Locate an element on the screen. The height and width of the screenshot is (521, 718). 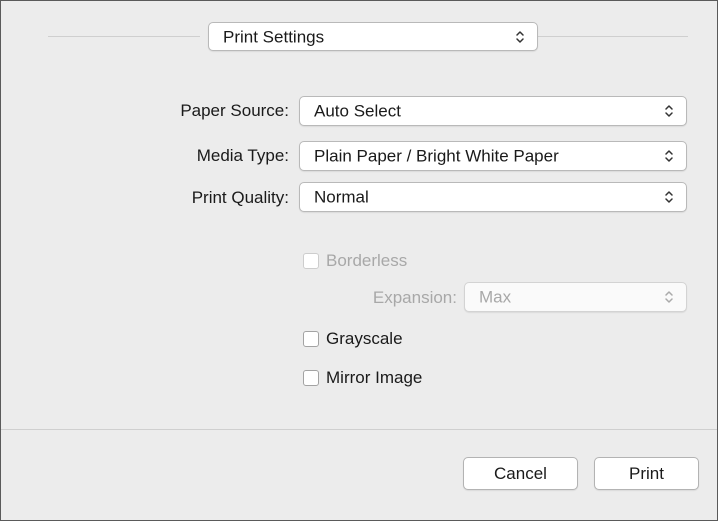
paper-source-label: Paper Source: is located at coordinates (234, 110).